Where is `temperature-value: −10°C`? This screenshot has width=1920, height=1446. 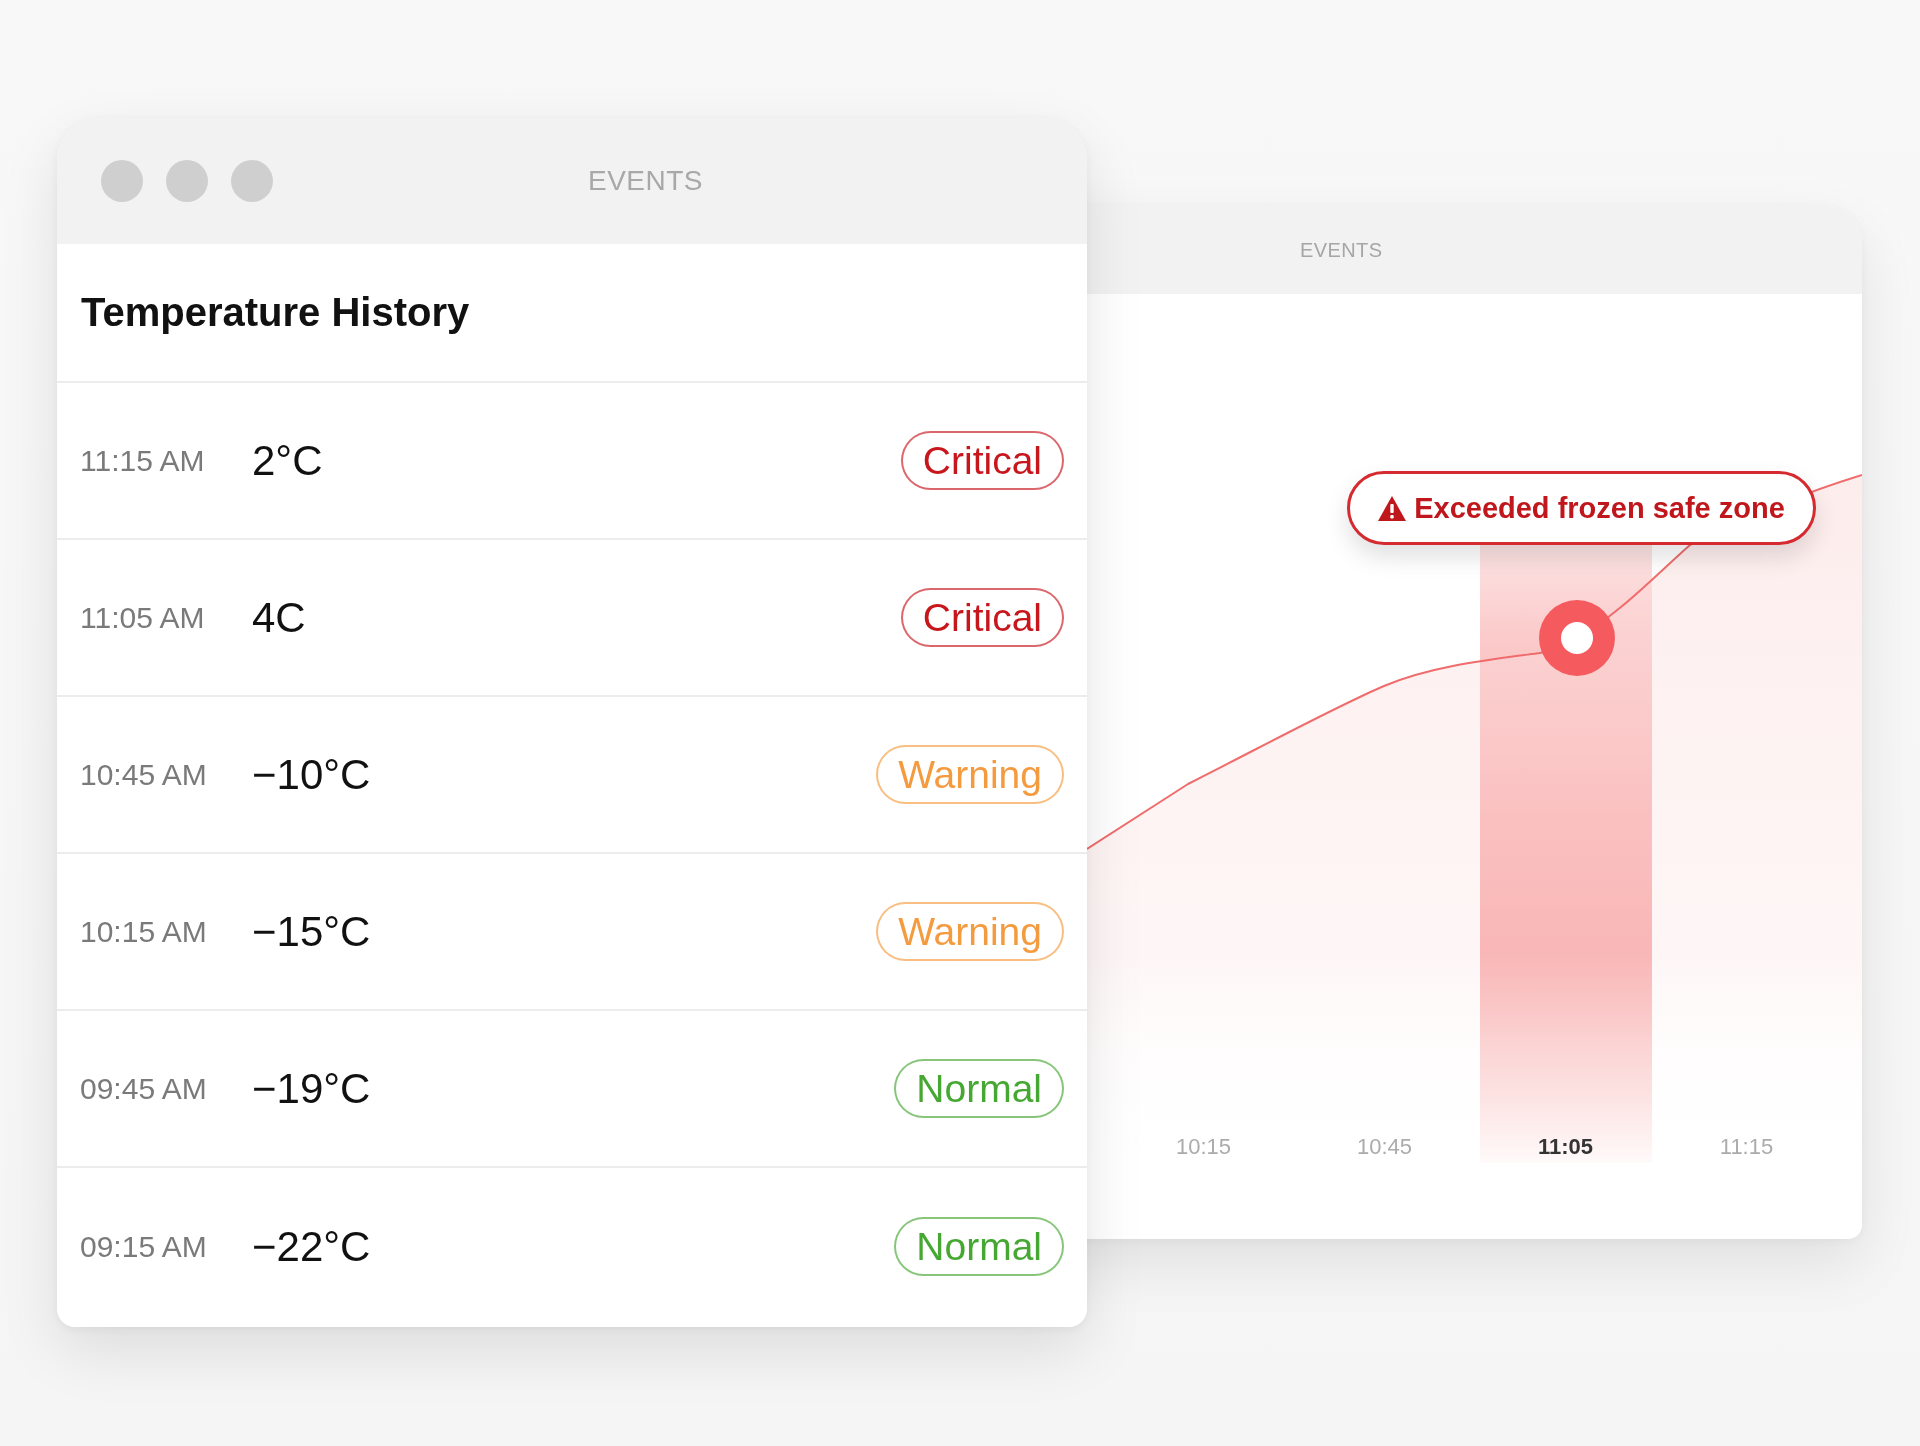 temperature-value: −10°C is located at coordinates (311, 774).